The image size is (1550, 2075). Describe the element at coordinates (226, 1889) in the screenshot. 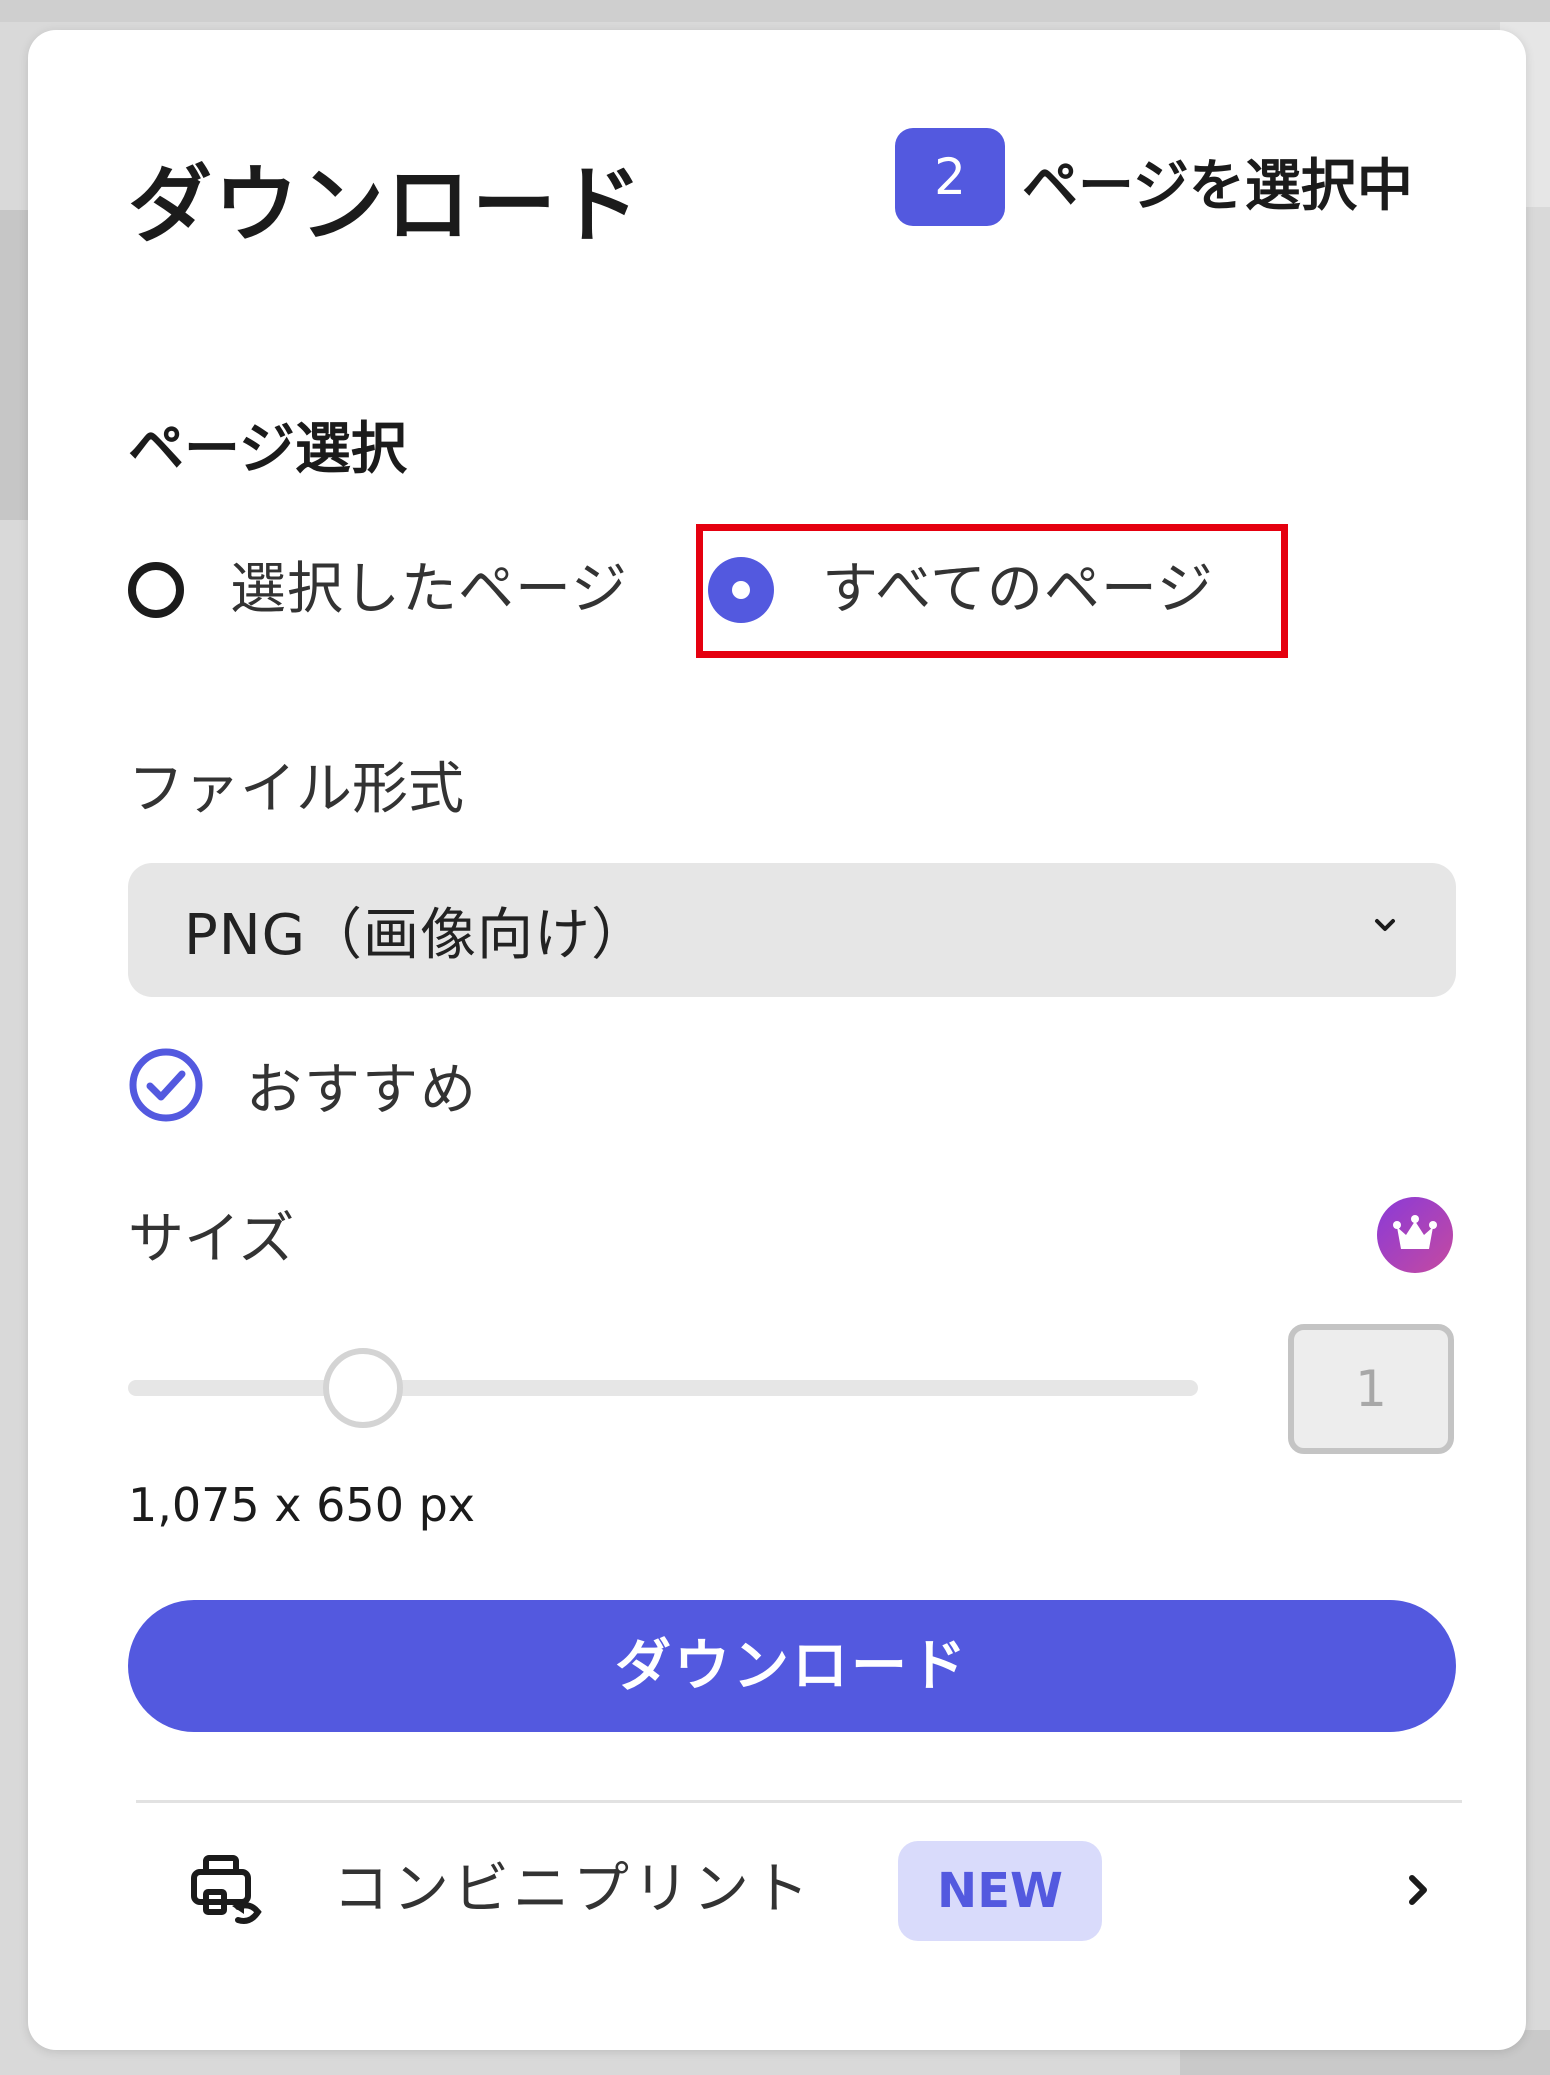

I see `printer-sync-icon` at that location.